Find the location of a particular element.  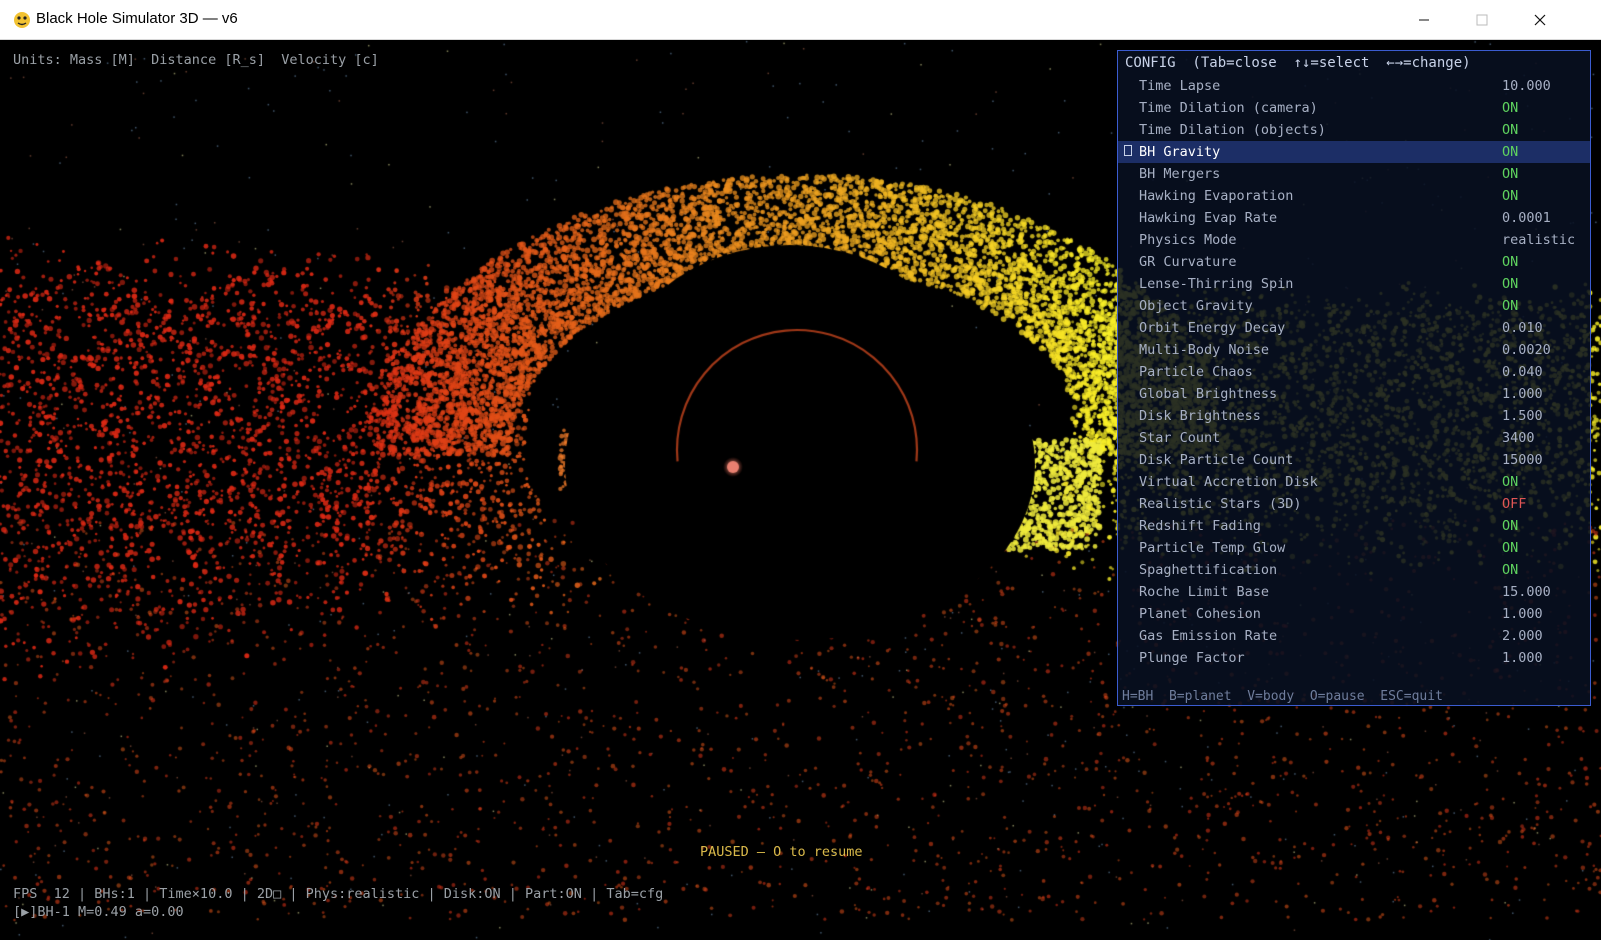

config-row-hawking-evap-rate: Hawking Evap Rate 0.0001 is located at coordinates (1354, 218).